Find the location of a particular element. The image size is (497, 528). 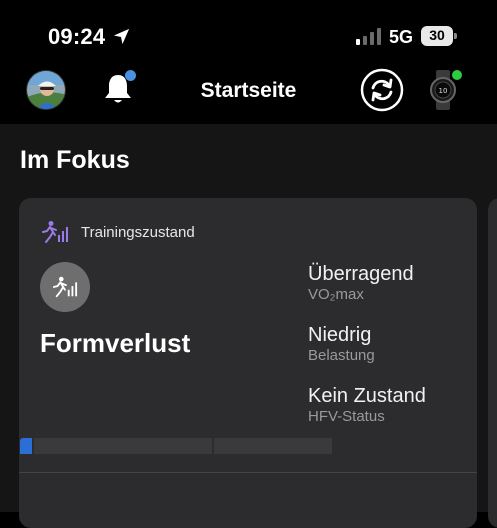

sync-icon is located at coordinates (382, 90).